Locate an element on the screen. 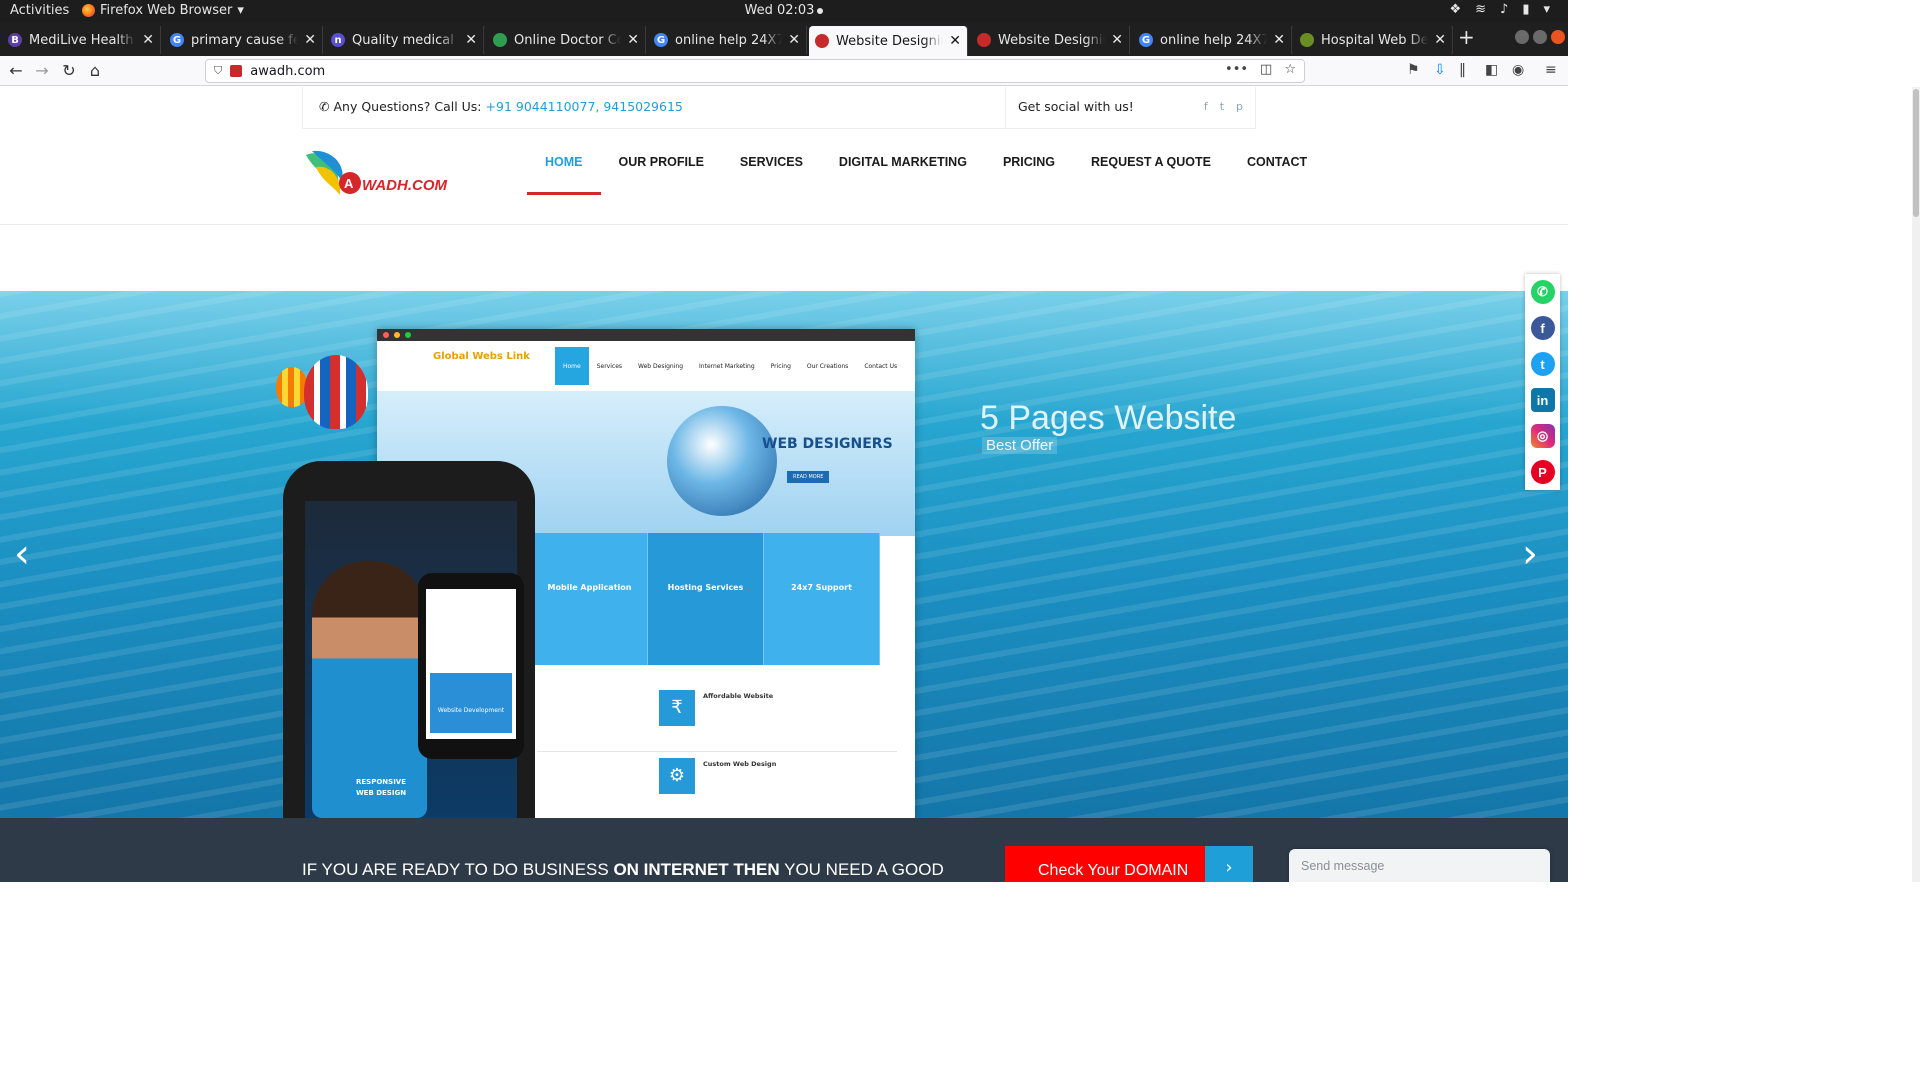  small-balloon-image is located at coordinates (292, 387).